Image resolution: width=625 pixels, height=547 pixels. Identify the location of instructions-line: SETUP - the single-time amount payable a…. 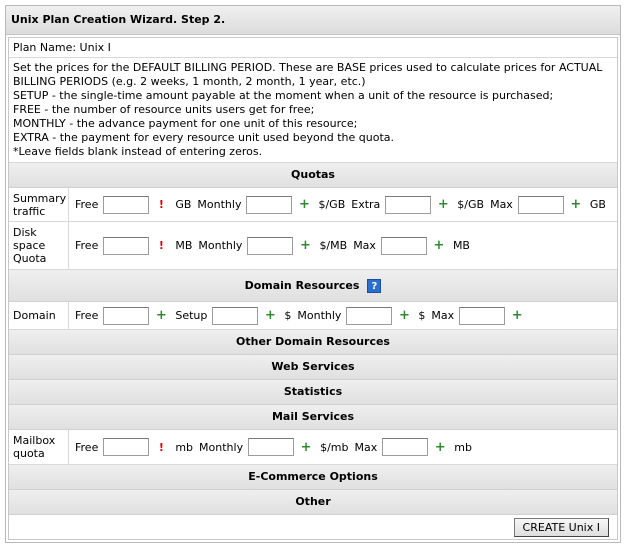
(283, 95).